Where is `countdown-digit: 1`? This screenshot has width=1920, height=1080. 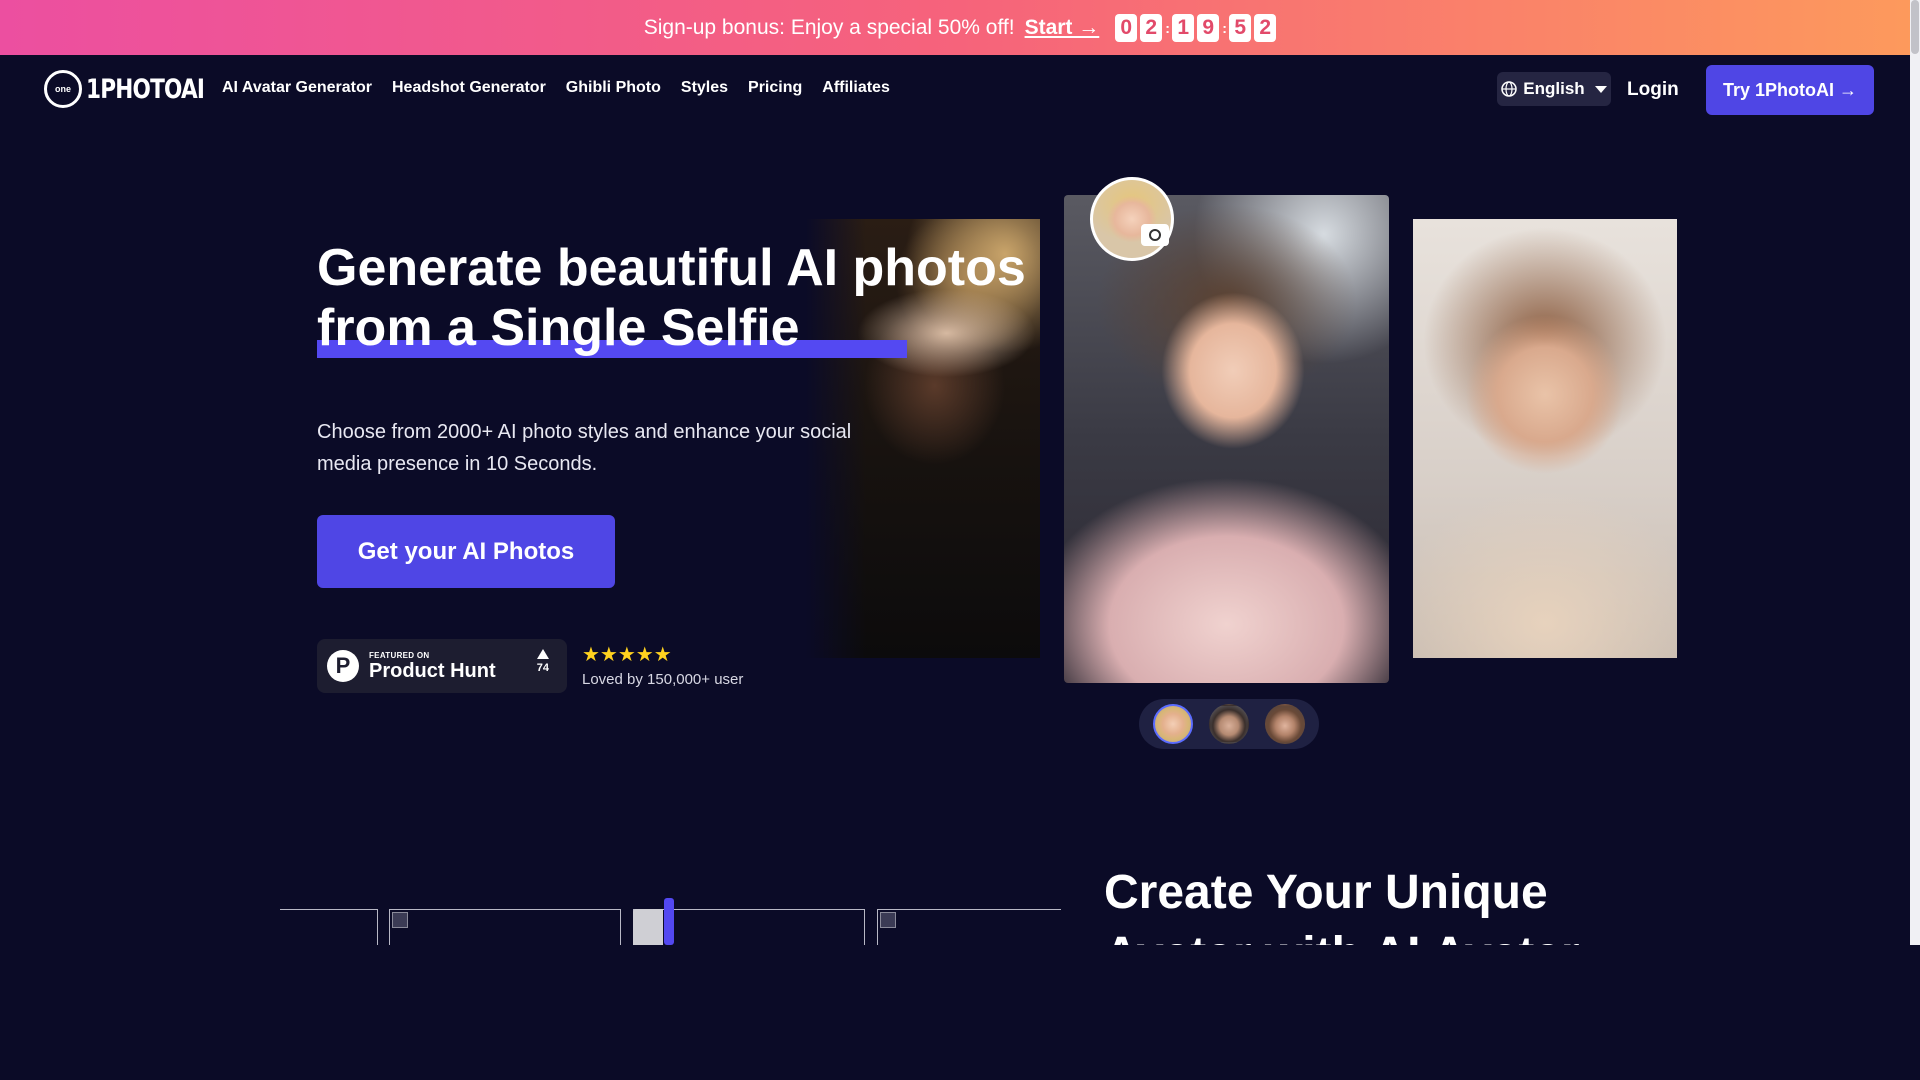
countdown-digit: 1 is located at coordinates (1183, 27).